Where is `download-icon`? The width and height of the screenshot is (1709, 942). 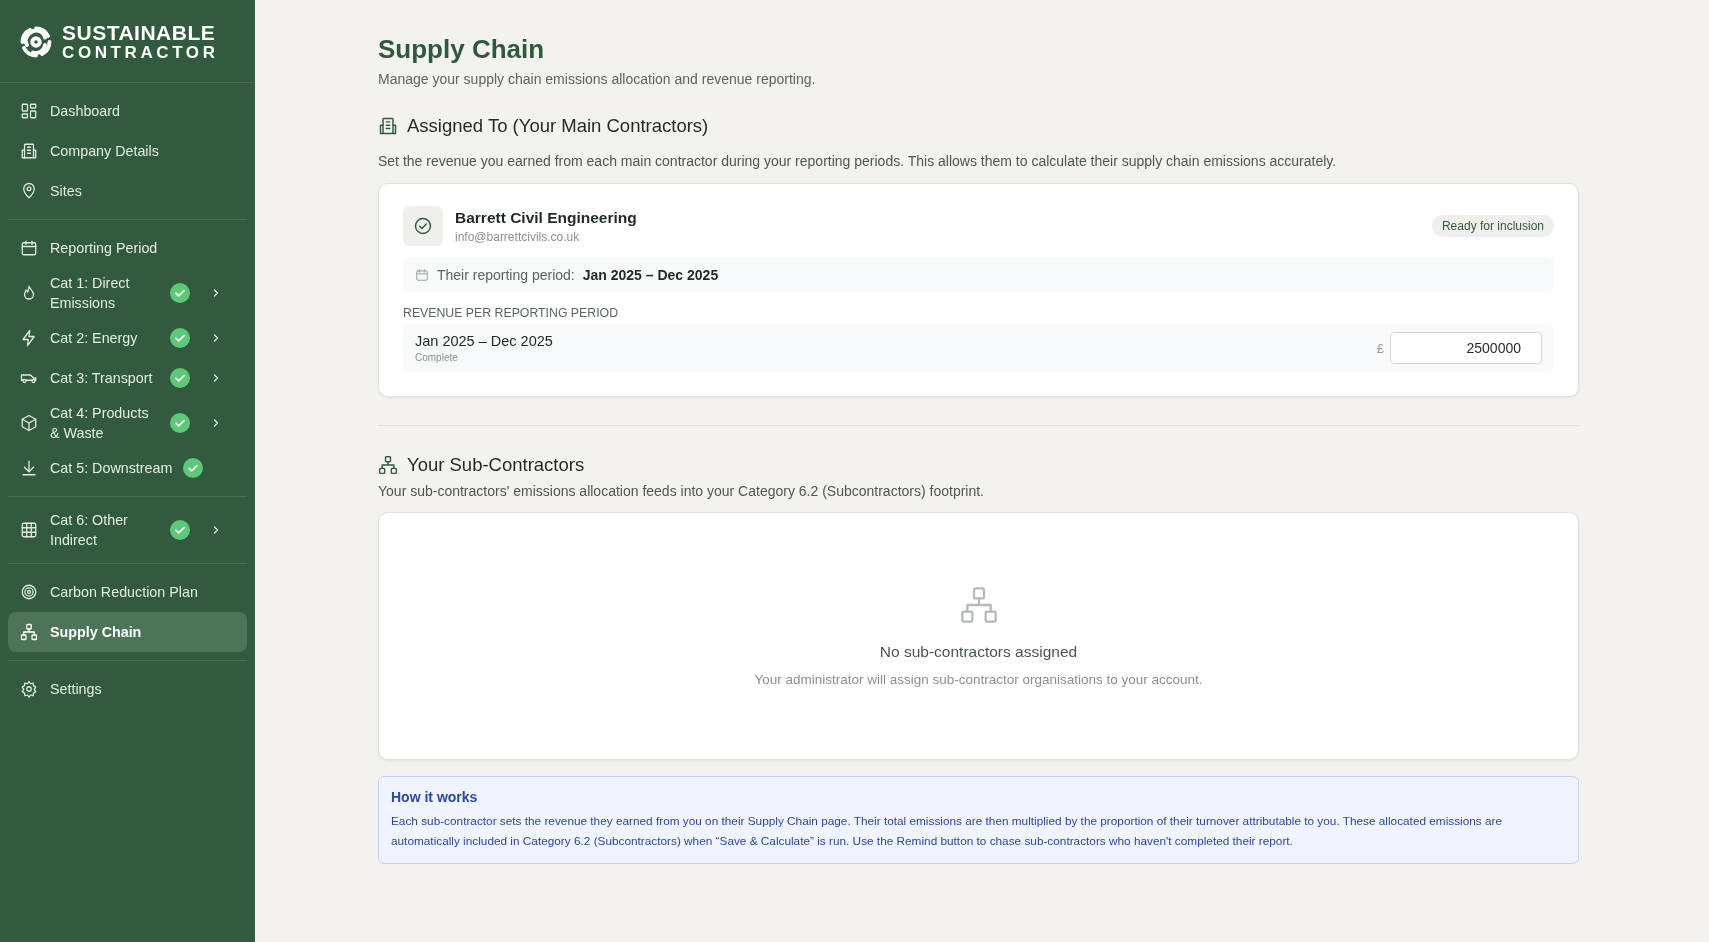 download-icon is located at coordinates (29, 467).